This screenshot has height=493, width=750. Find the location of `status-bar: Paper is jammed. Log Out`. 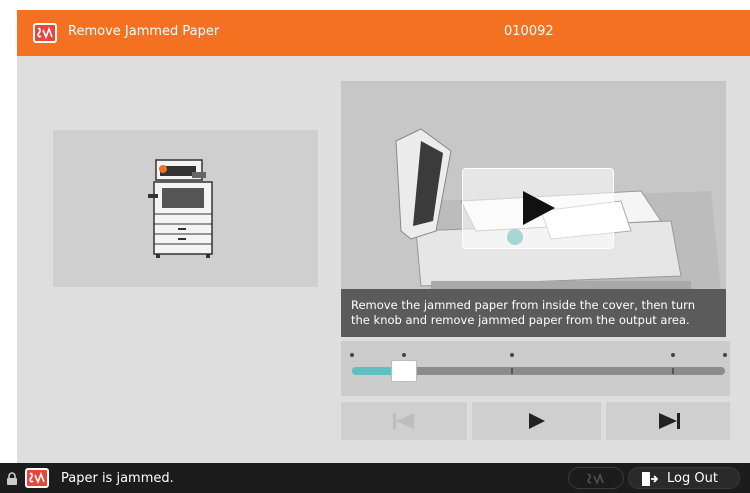

status-bar: Paper is jammed. Log Out is located at coordinates (375, 478).